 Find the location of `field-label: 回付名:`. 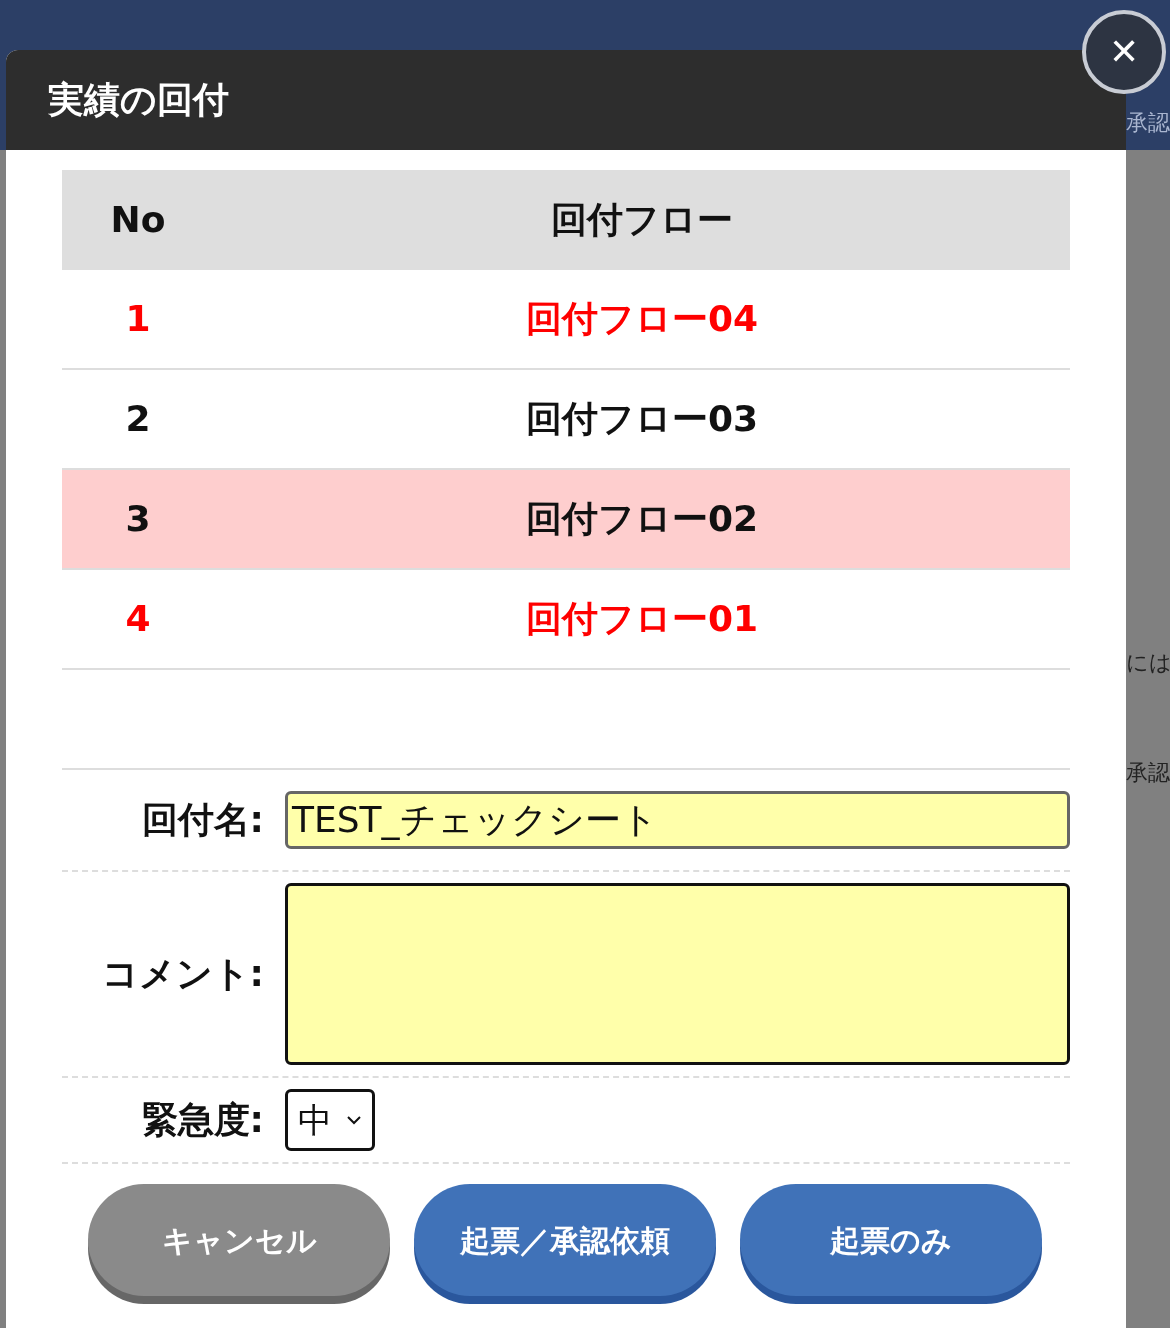

field-label: 回付名: is located at coordinates (202, 820).